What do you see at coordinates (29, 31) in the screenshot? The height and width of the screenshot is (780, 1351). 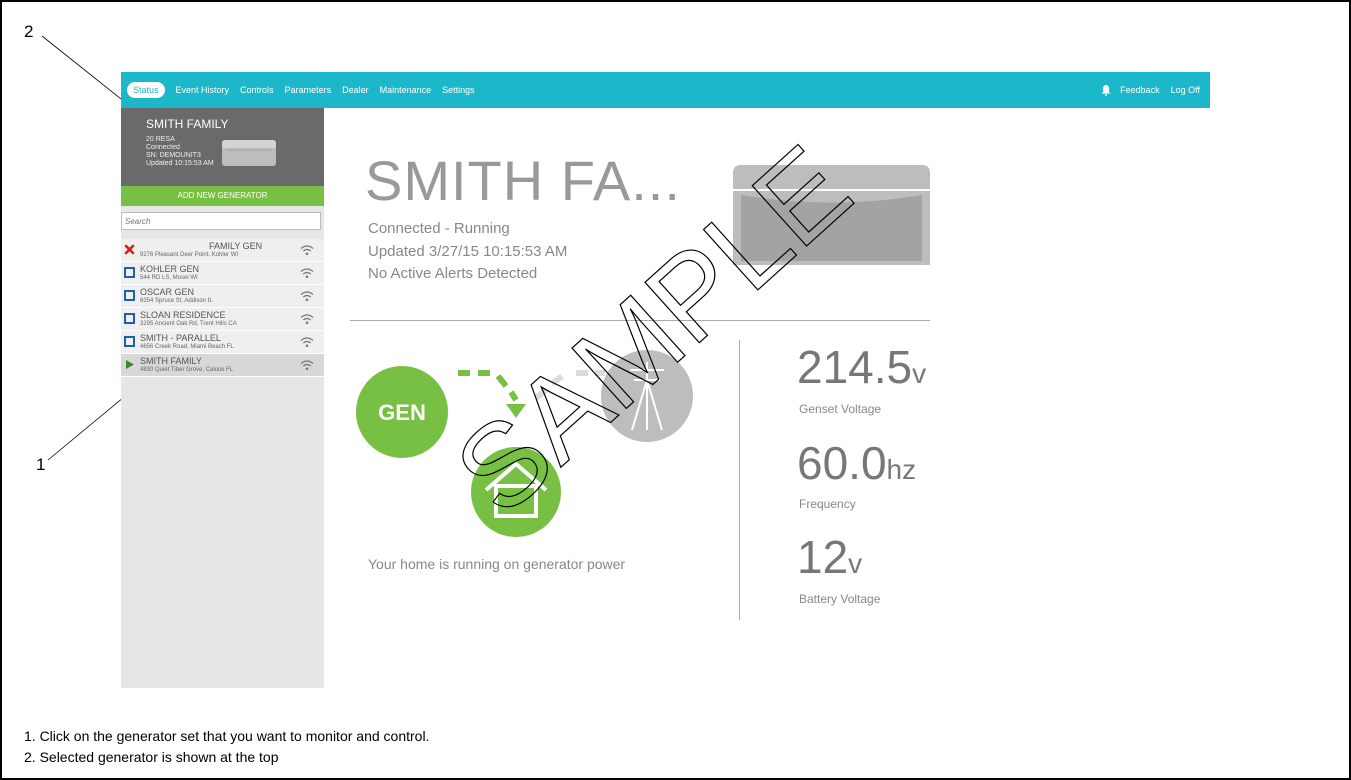 I see `callout-two: 2` at bounding box center [29, 31].